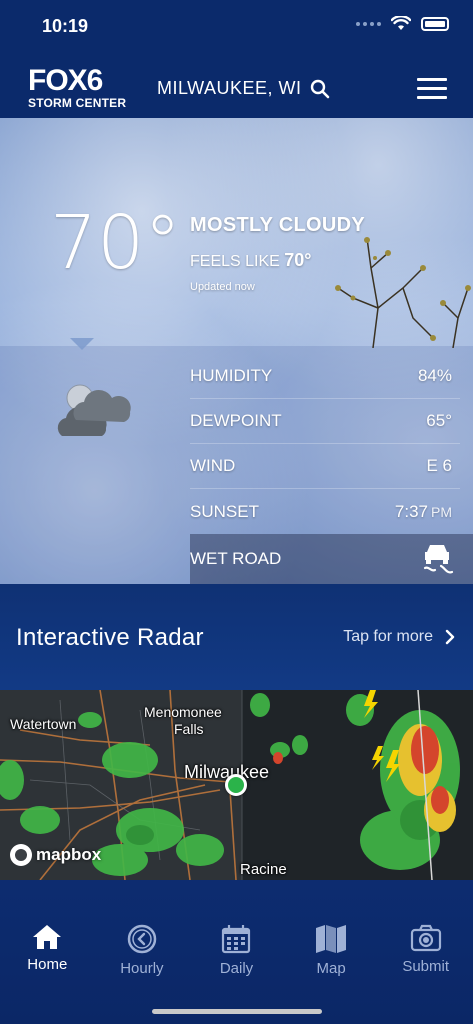 The height and width of the screenshot is (1024, 473). I want to click on wifi-icon, so click(401, 23).